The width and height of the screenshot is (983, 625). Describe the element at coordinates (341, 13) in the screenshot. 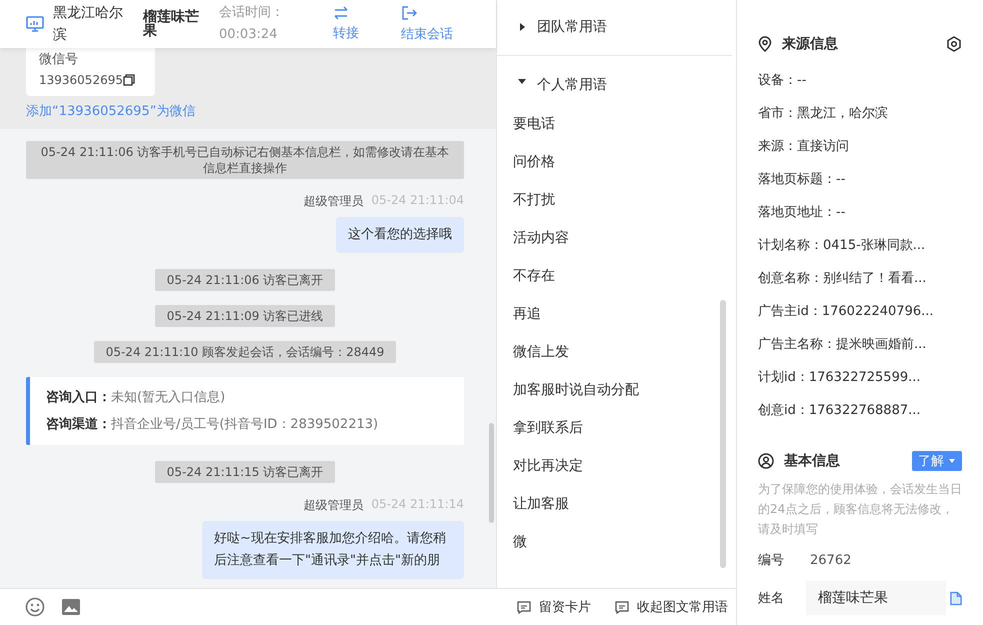

I see `swap-arrows-icon` at that location.